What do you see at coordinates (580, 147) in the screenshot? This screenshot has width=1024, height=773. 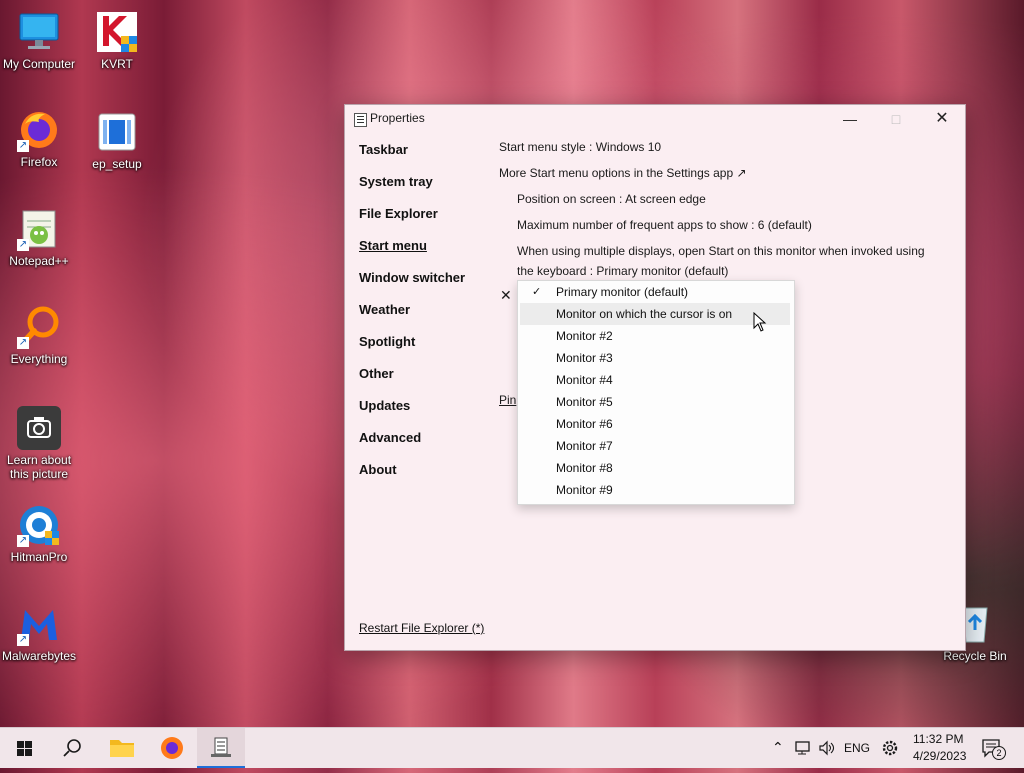 I see `start-menu-style-option: Start menu style : Windows 10` at bounding box center [580, 147].